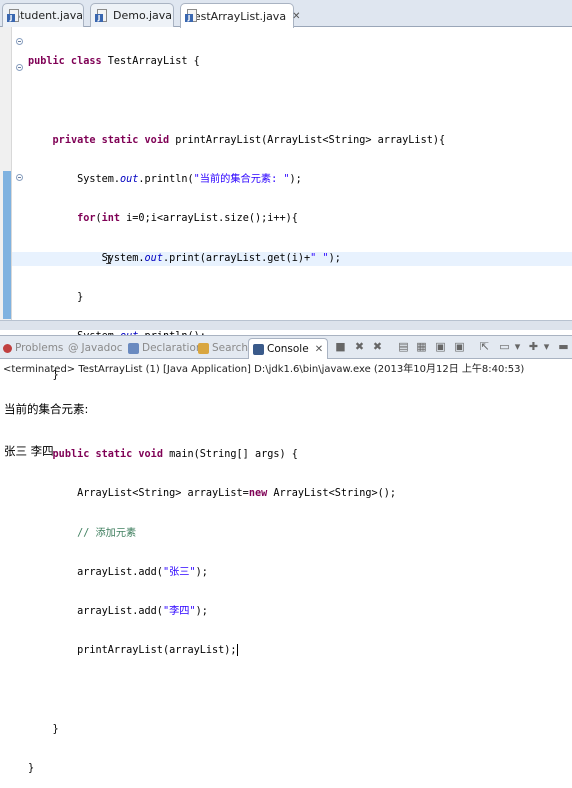 This screenshot has height=788, width=572. What do you see at coordinates (175, 454) in the screenshot?
I see `code-line: public static void main(String[] args) {` at bounding box center [175, 454].